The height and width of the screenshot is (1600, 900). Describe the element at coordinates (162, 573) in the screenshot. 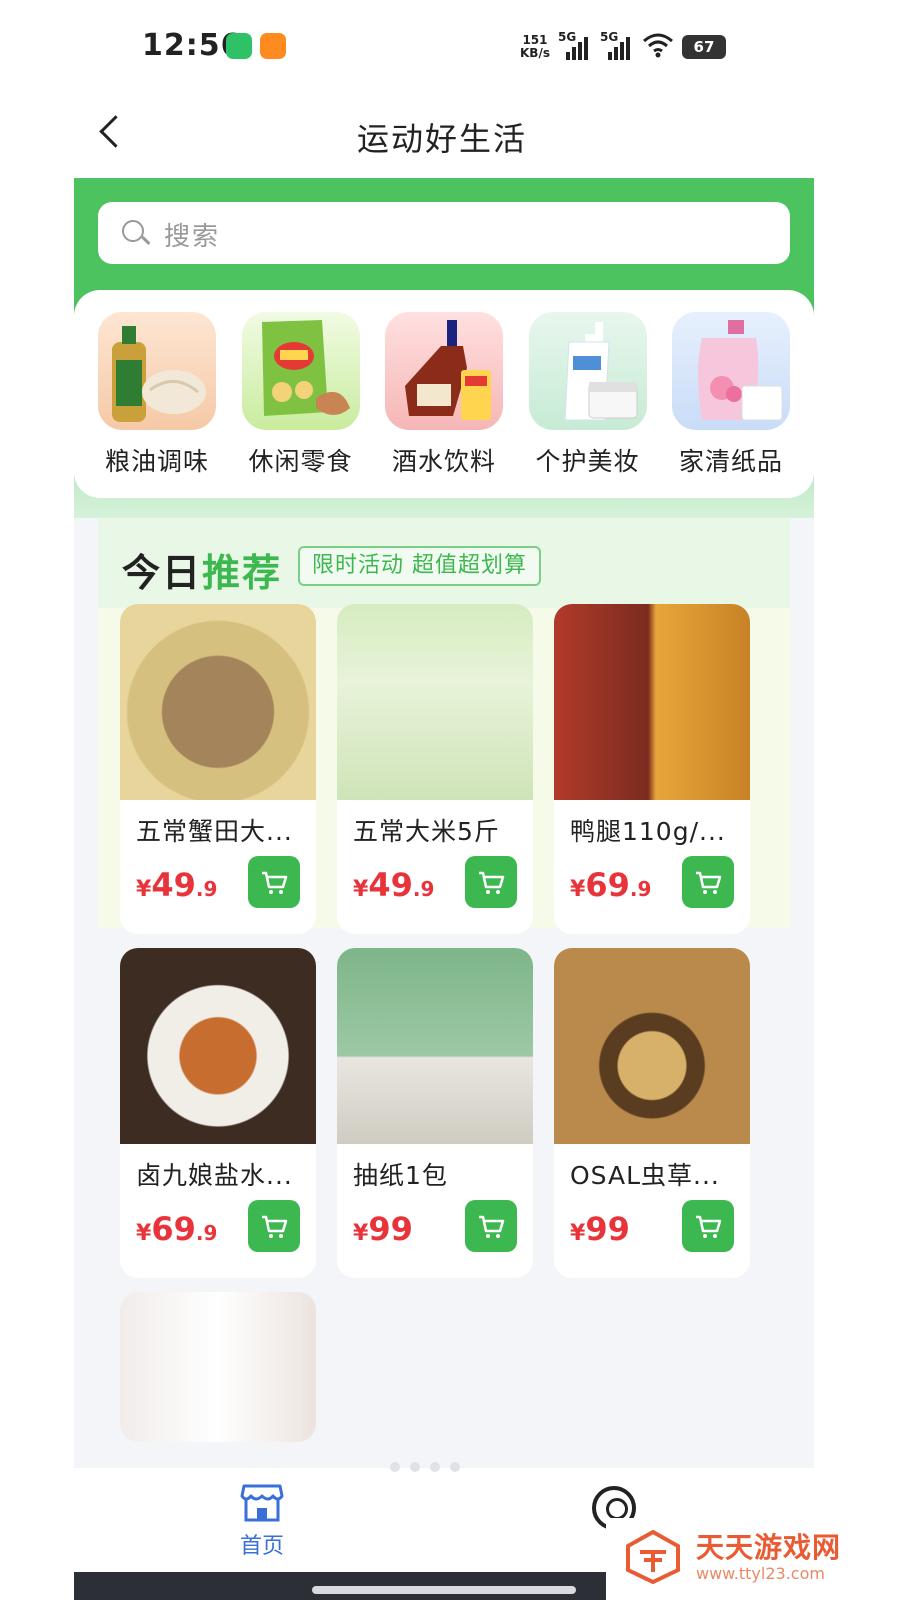

I see `recommend-title-a: 今日` at that location.